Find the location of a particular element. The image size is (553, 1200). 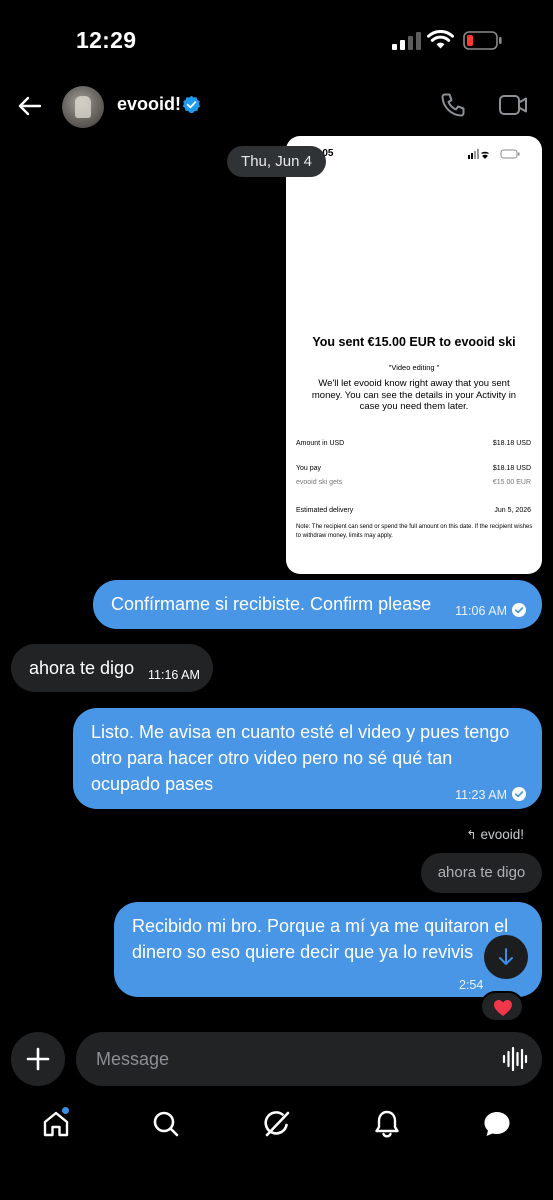

message-time: 11:23 AM is located at coordinates (481, 795).